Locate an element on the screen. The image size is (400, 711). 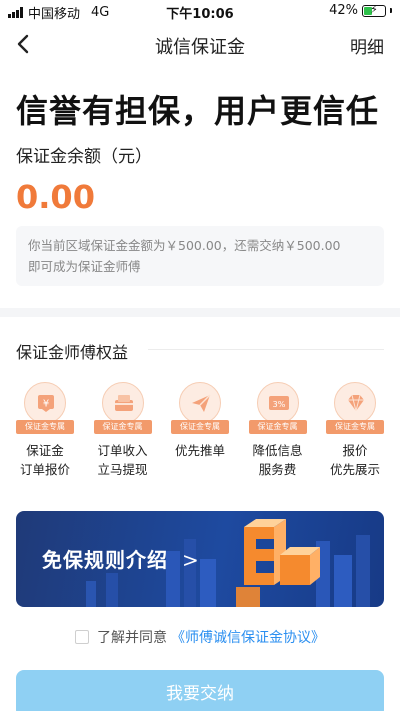
cash-withdraw-icon: 保证金专属 is located at coordinates (122, 408).